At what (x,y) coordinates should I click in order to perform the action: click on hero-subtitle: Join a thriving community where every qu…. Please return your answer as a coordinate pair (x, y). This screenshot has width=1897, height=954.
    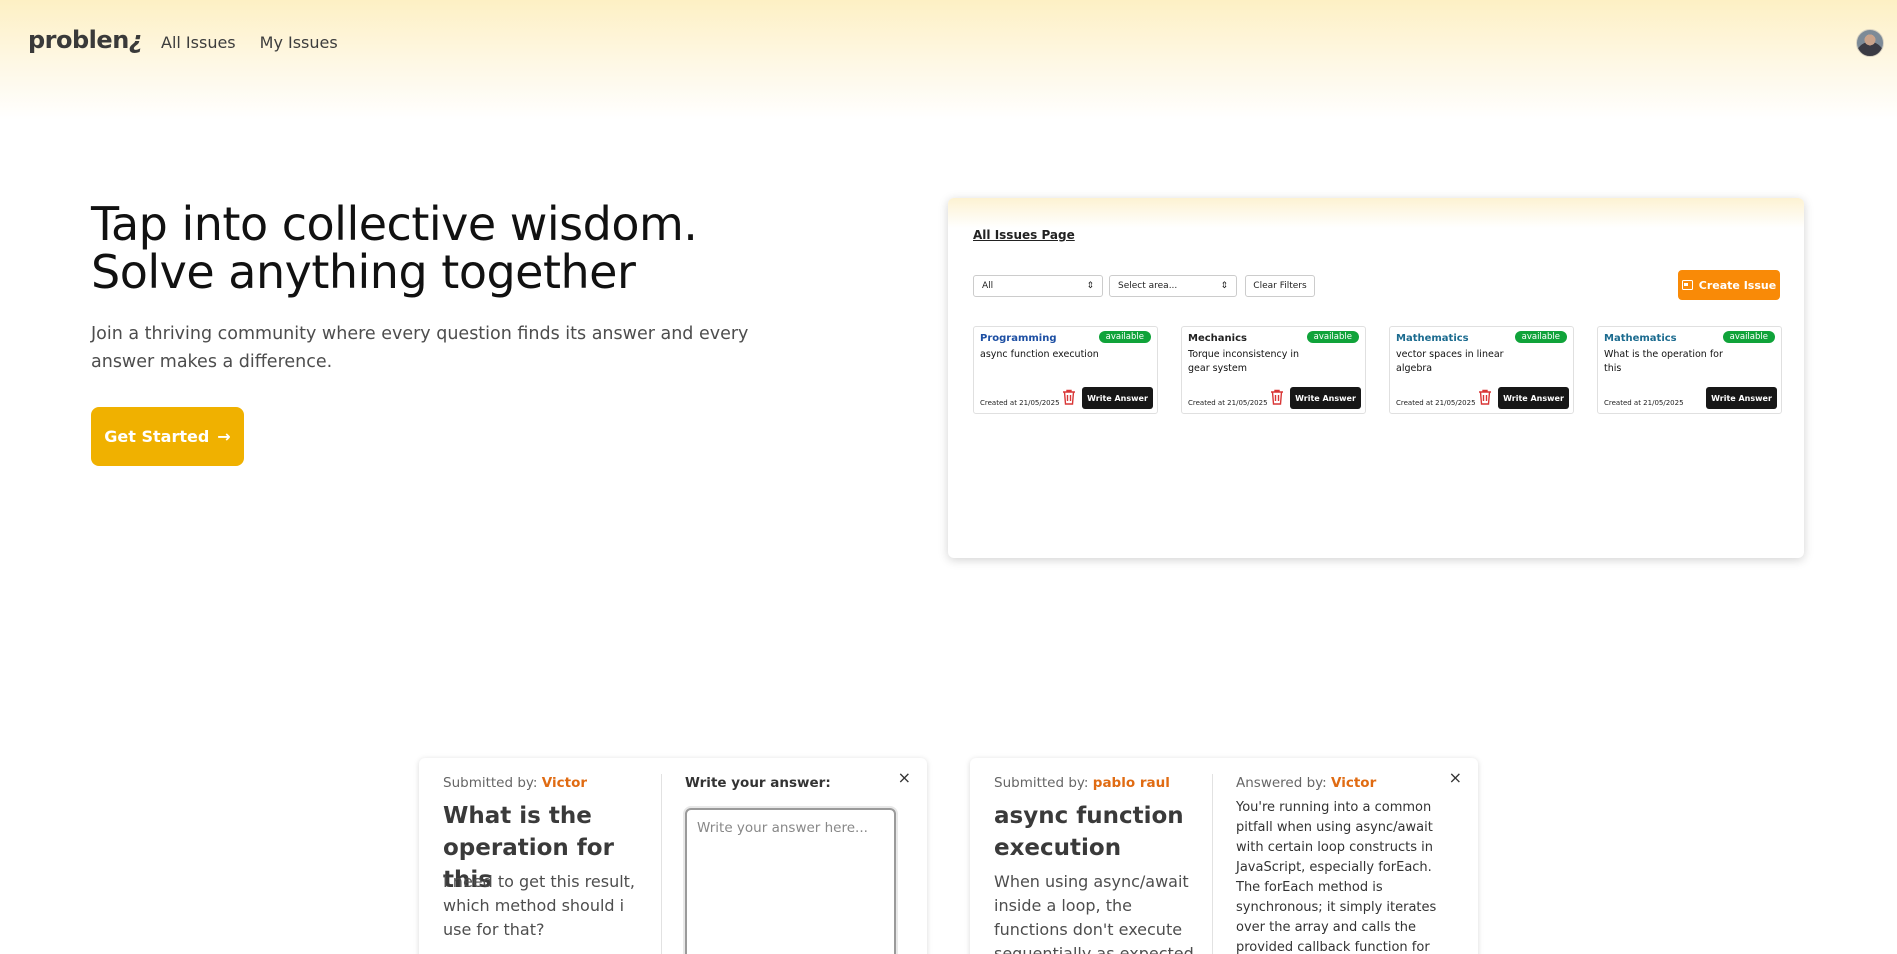
    Looking at the image, I should click on (420, 348).